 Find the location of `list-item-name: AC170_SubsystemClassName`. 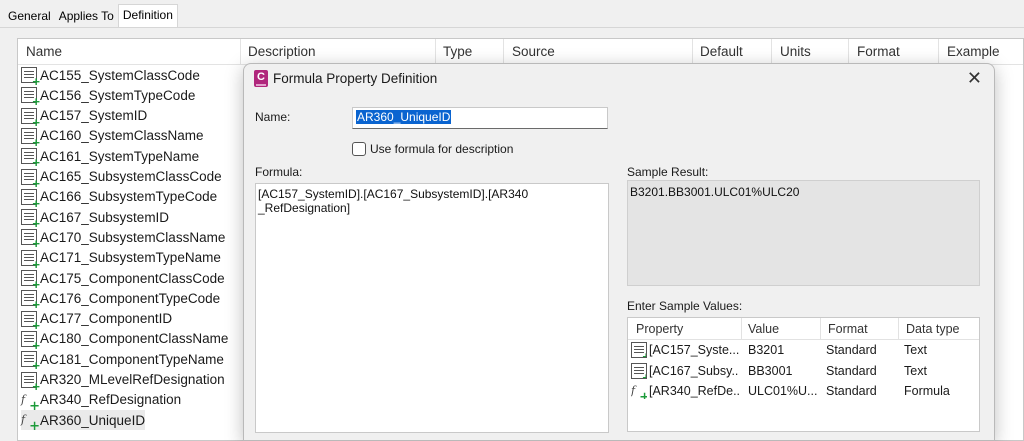

list-item-name: AC170_SubsystemClassName is located at coordinates (133, 237).